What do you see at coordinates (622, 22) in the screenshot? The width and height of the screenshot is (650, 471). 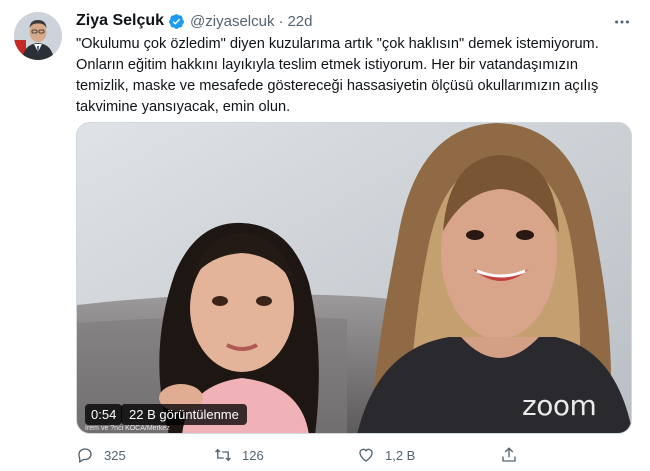 I see `more-icon` at bounding box center [622, 22].